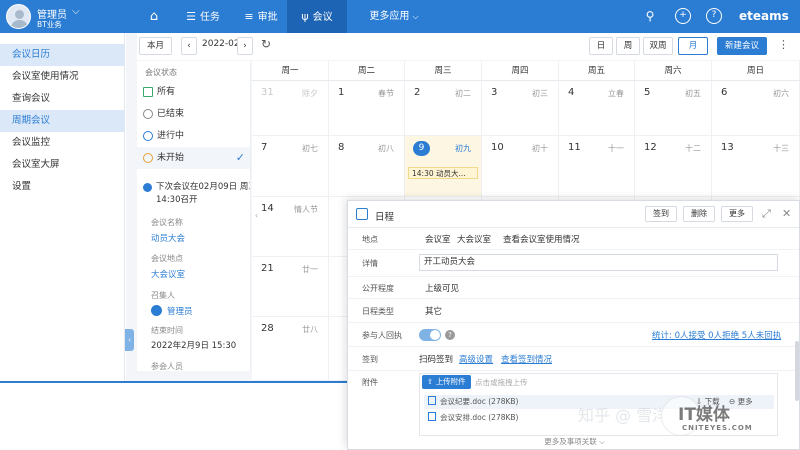 The height and width of the screenshot is (450, 800). Describe the element at coordinates (62, 55) in the screenshot. I see `sidebar-item-calendar: 会议日历` at that location.